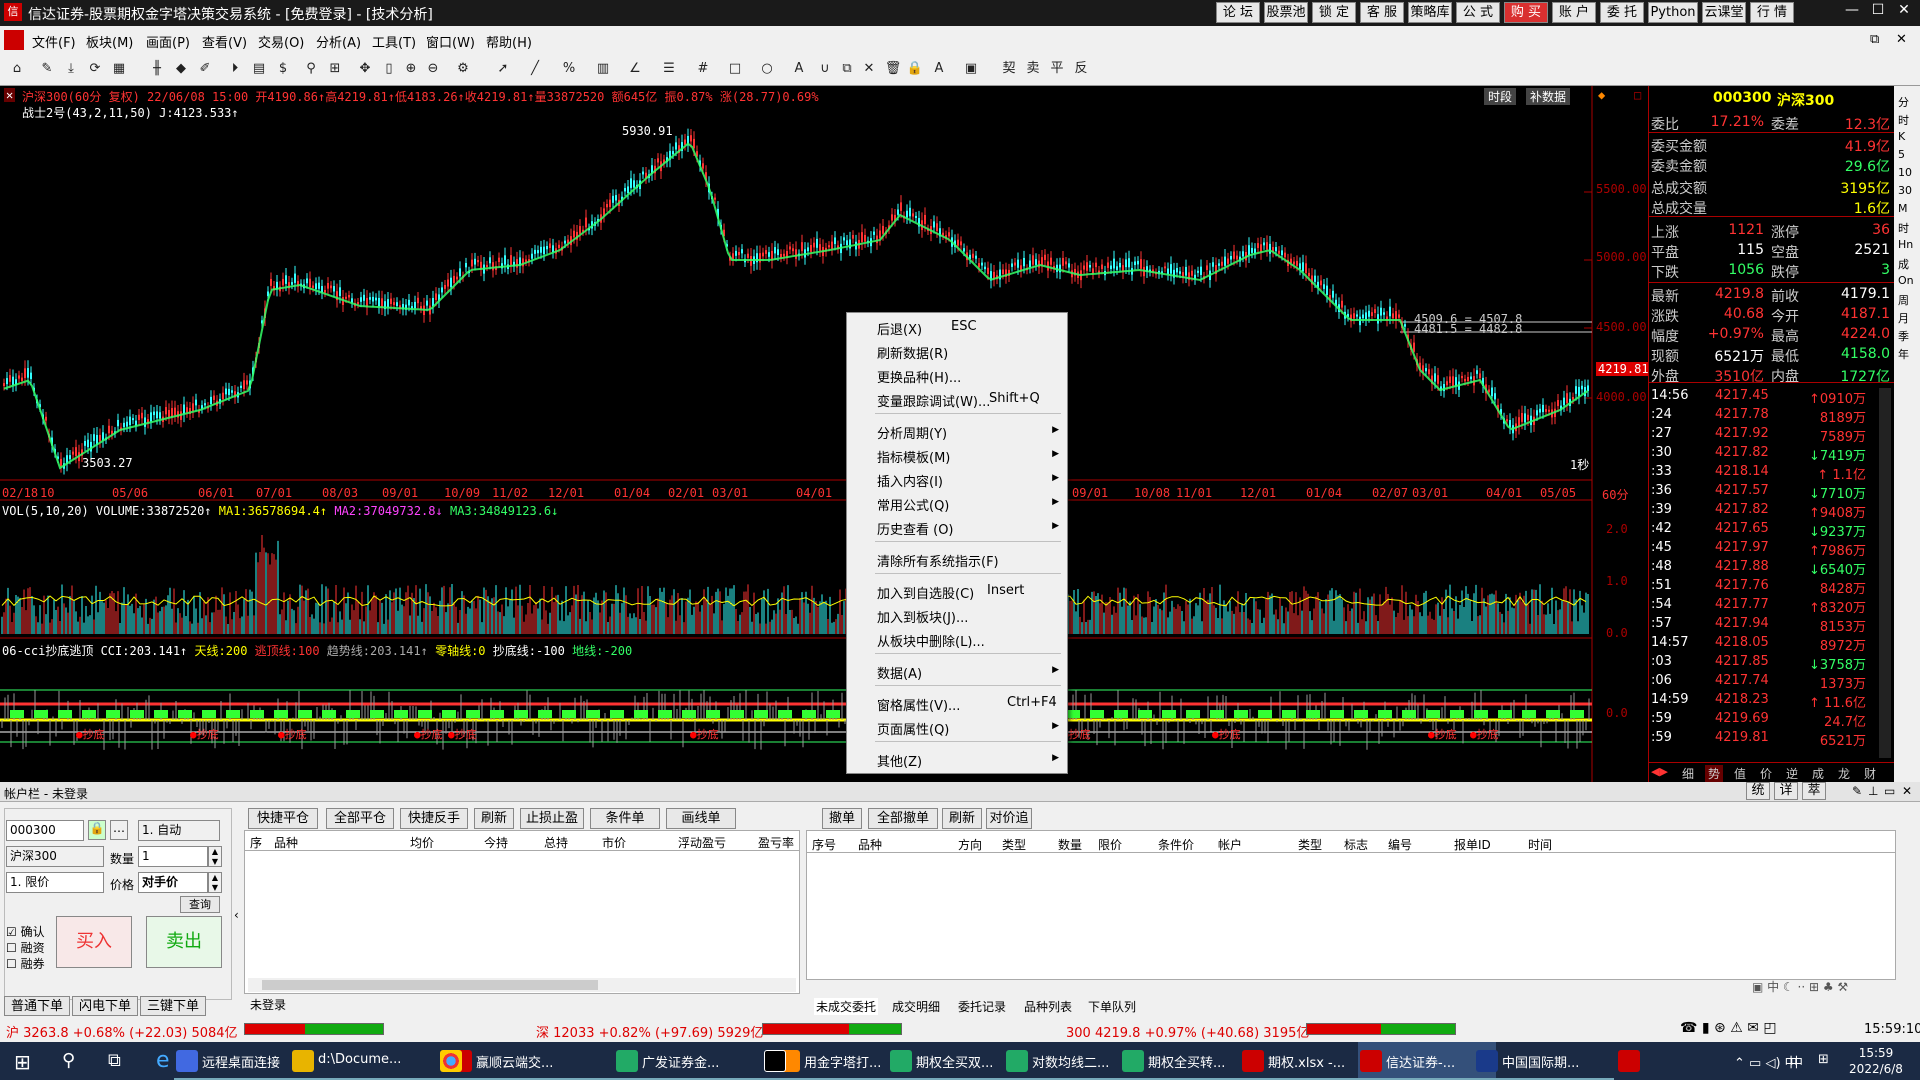 Image resolution: width=1920 pixels, height=1080 pixels. I want to click on order-tab: 品种列表, so click(1048, 1006).